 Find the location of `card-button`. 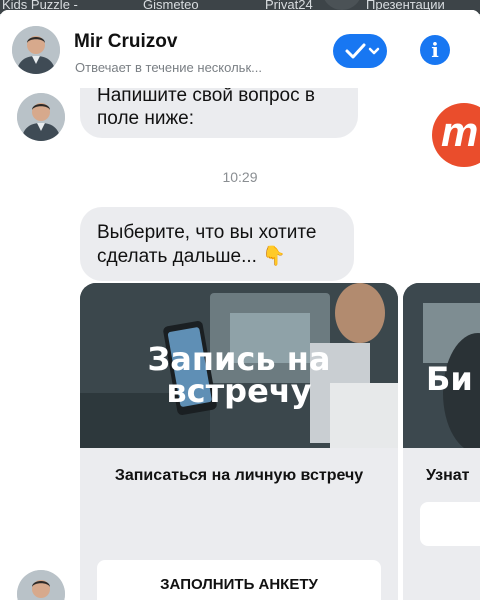

card-button is located at coordinates (450, 524).